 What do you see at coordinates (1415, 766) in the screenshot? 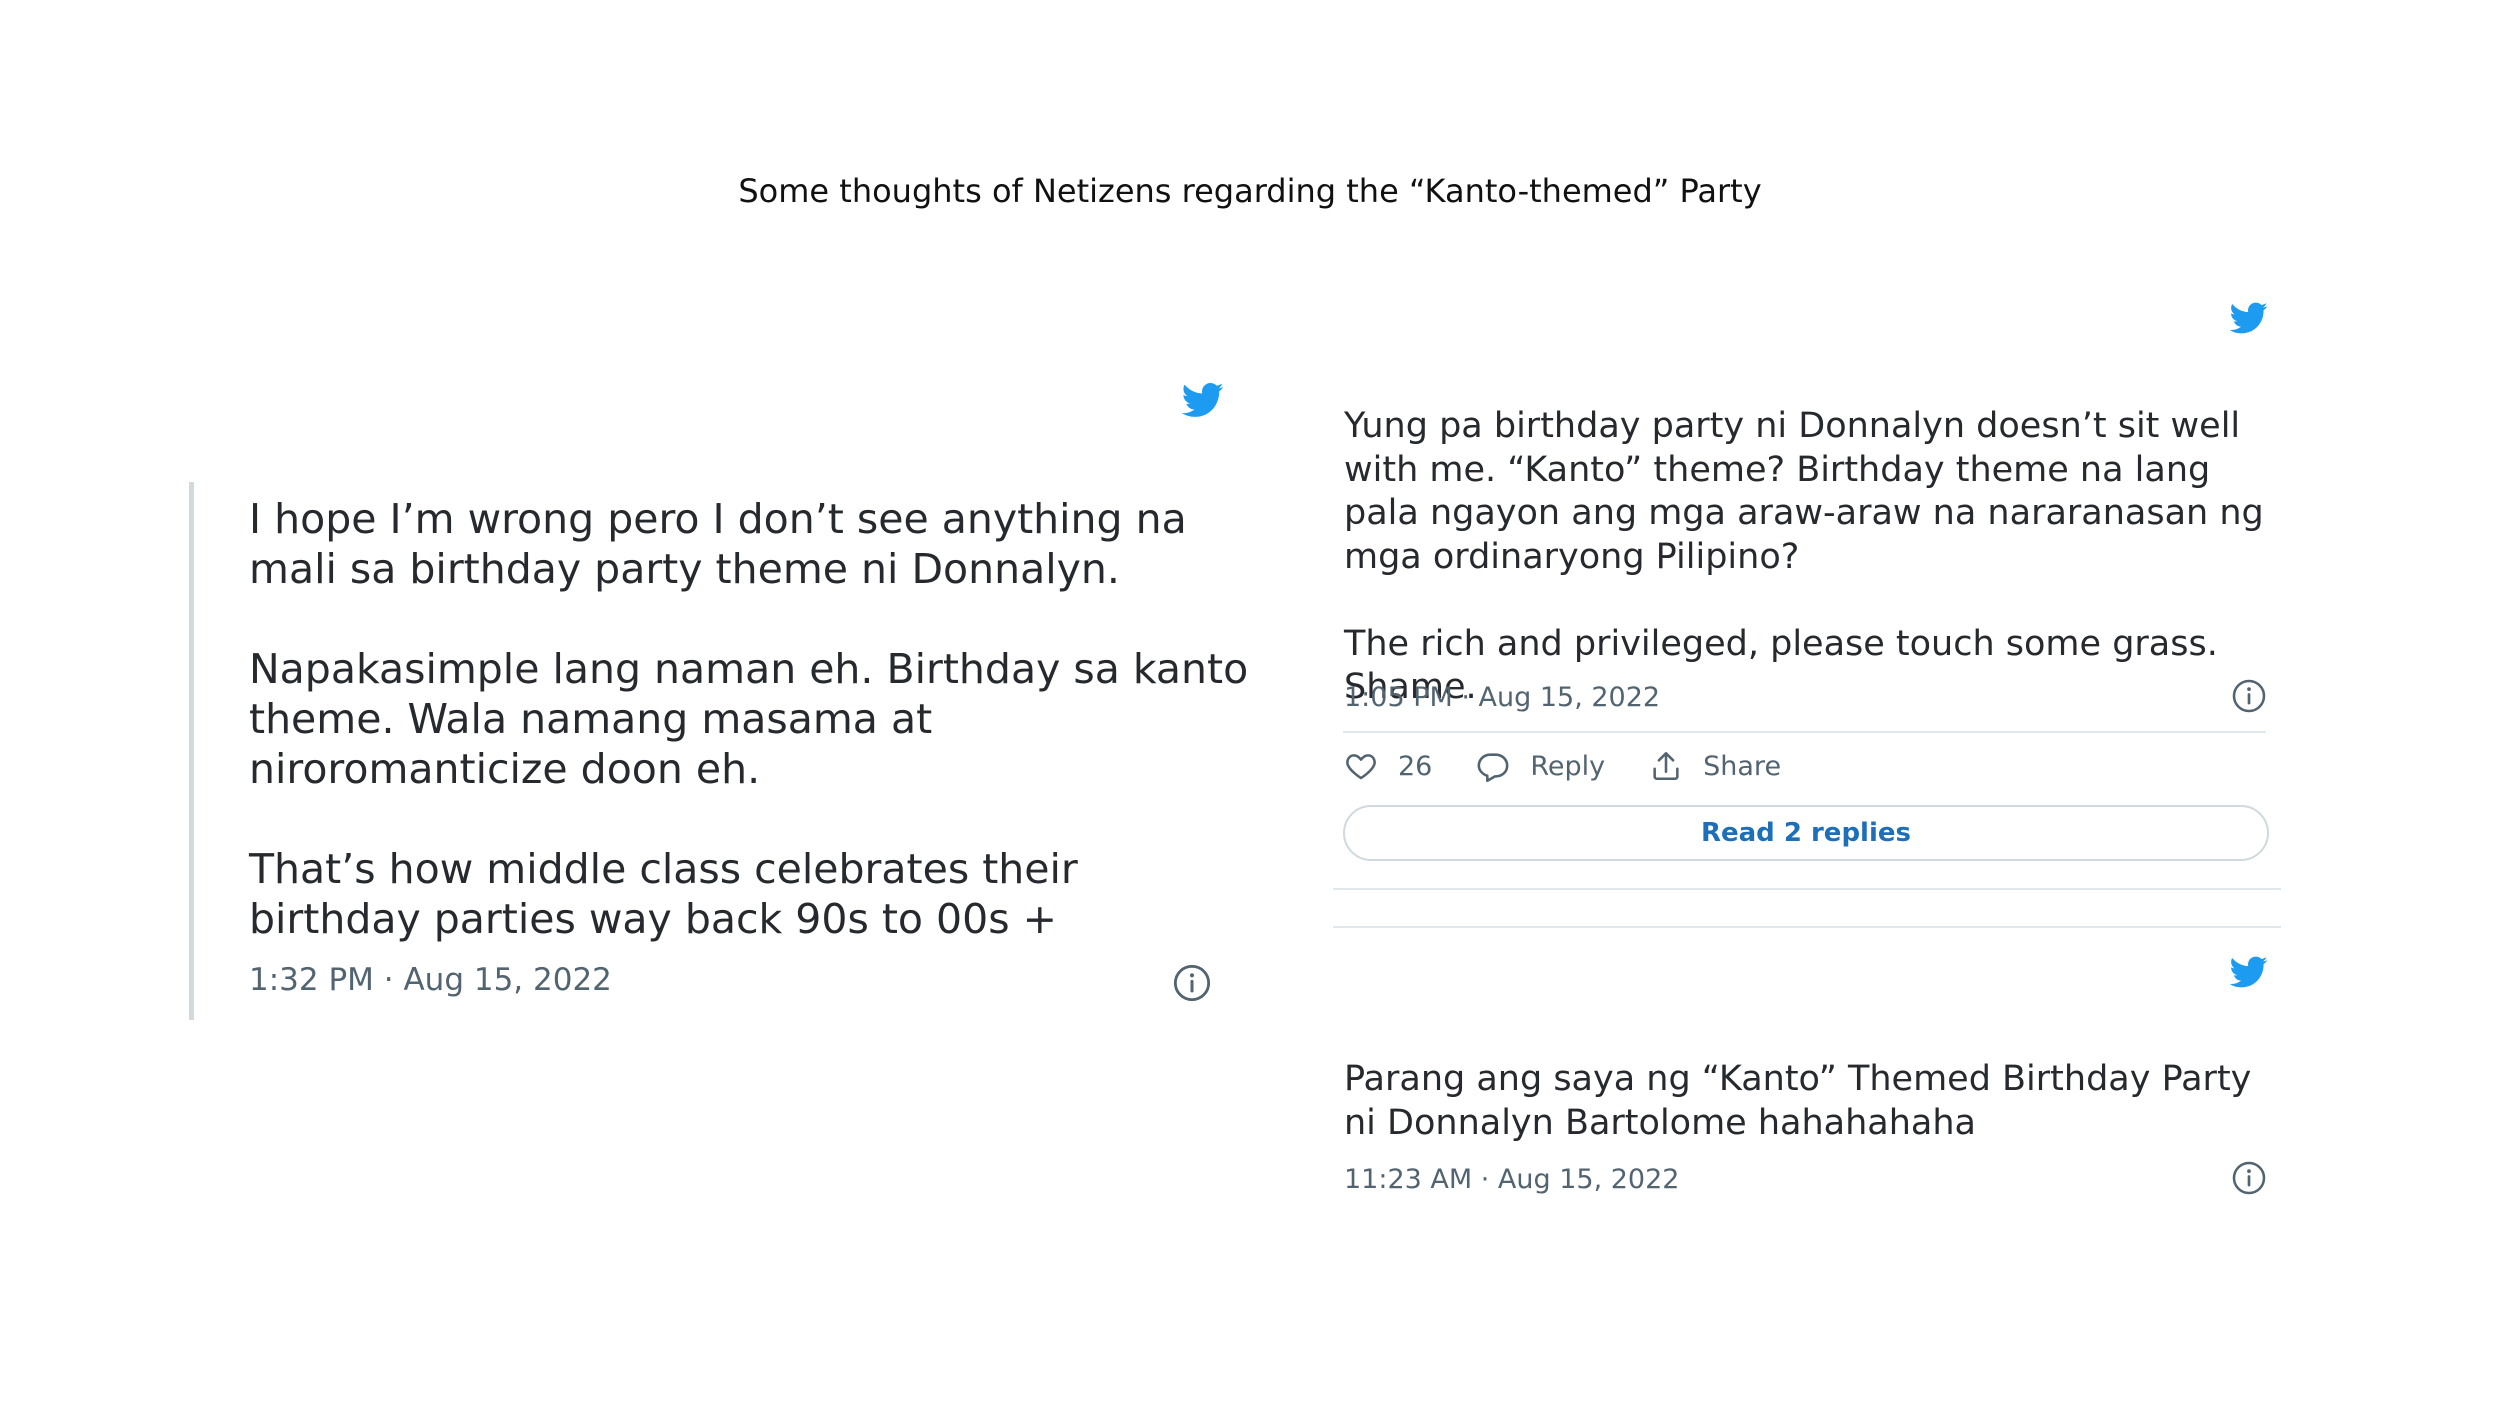
I see `like-count: 26` at bounding box center [1415, 766].